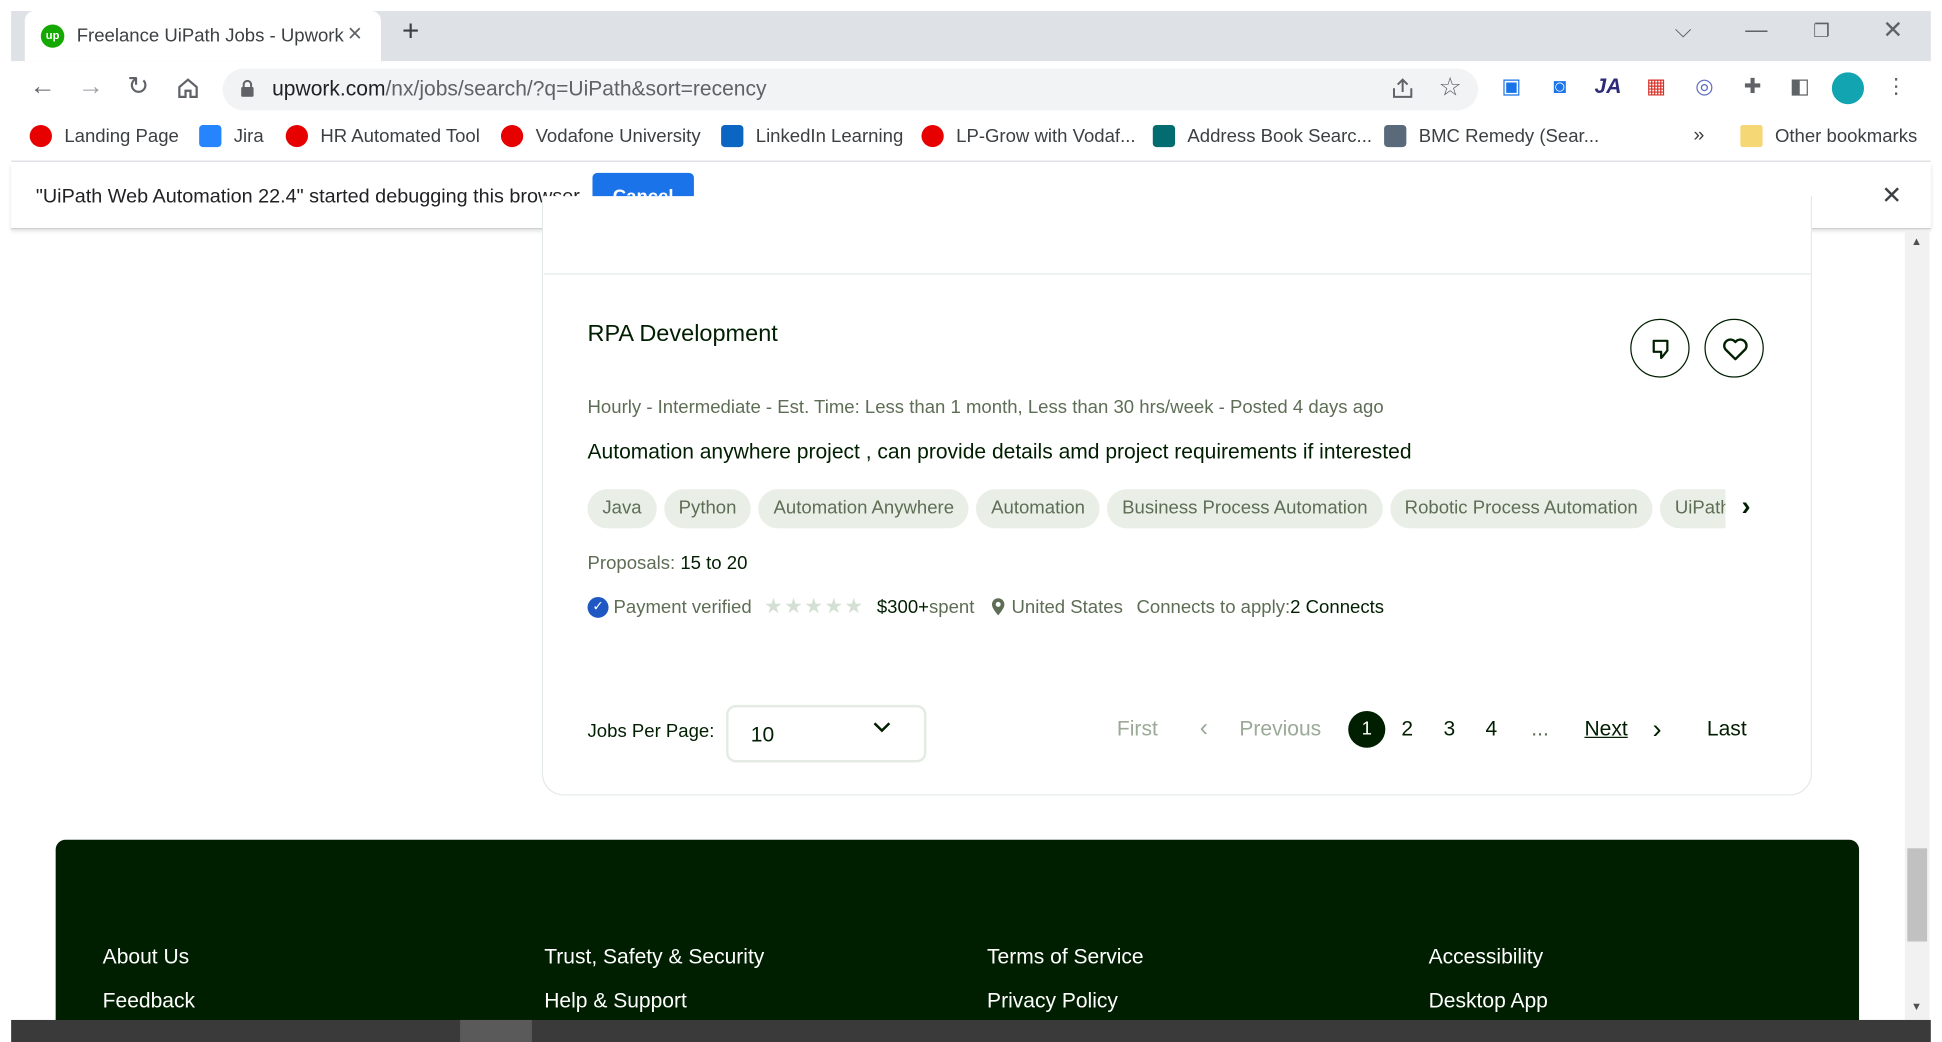 This screenshot has width=1942, height=1042. What do you see at coordinates (1245, 509) in the screenshot?
I see `skill-chip: Business Process Automation` at bounding box center [1245, 509].